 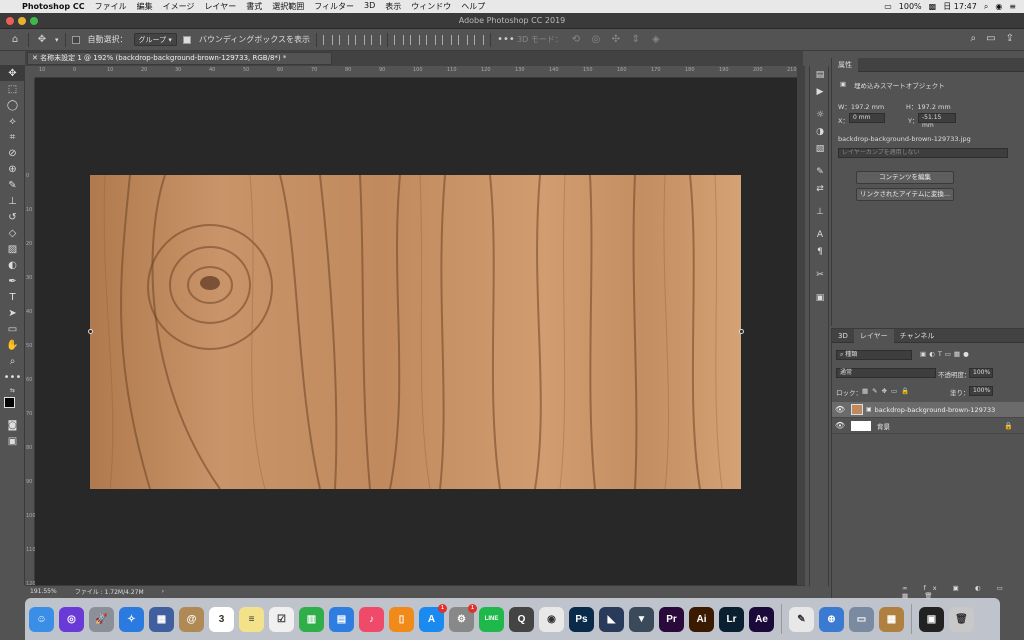 I want to click on edit-toolbar-icon: •••, so click(x=12, y=377).